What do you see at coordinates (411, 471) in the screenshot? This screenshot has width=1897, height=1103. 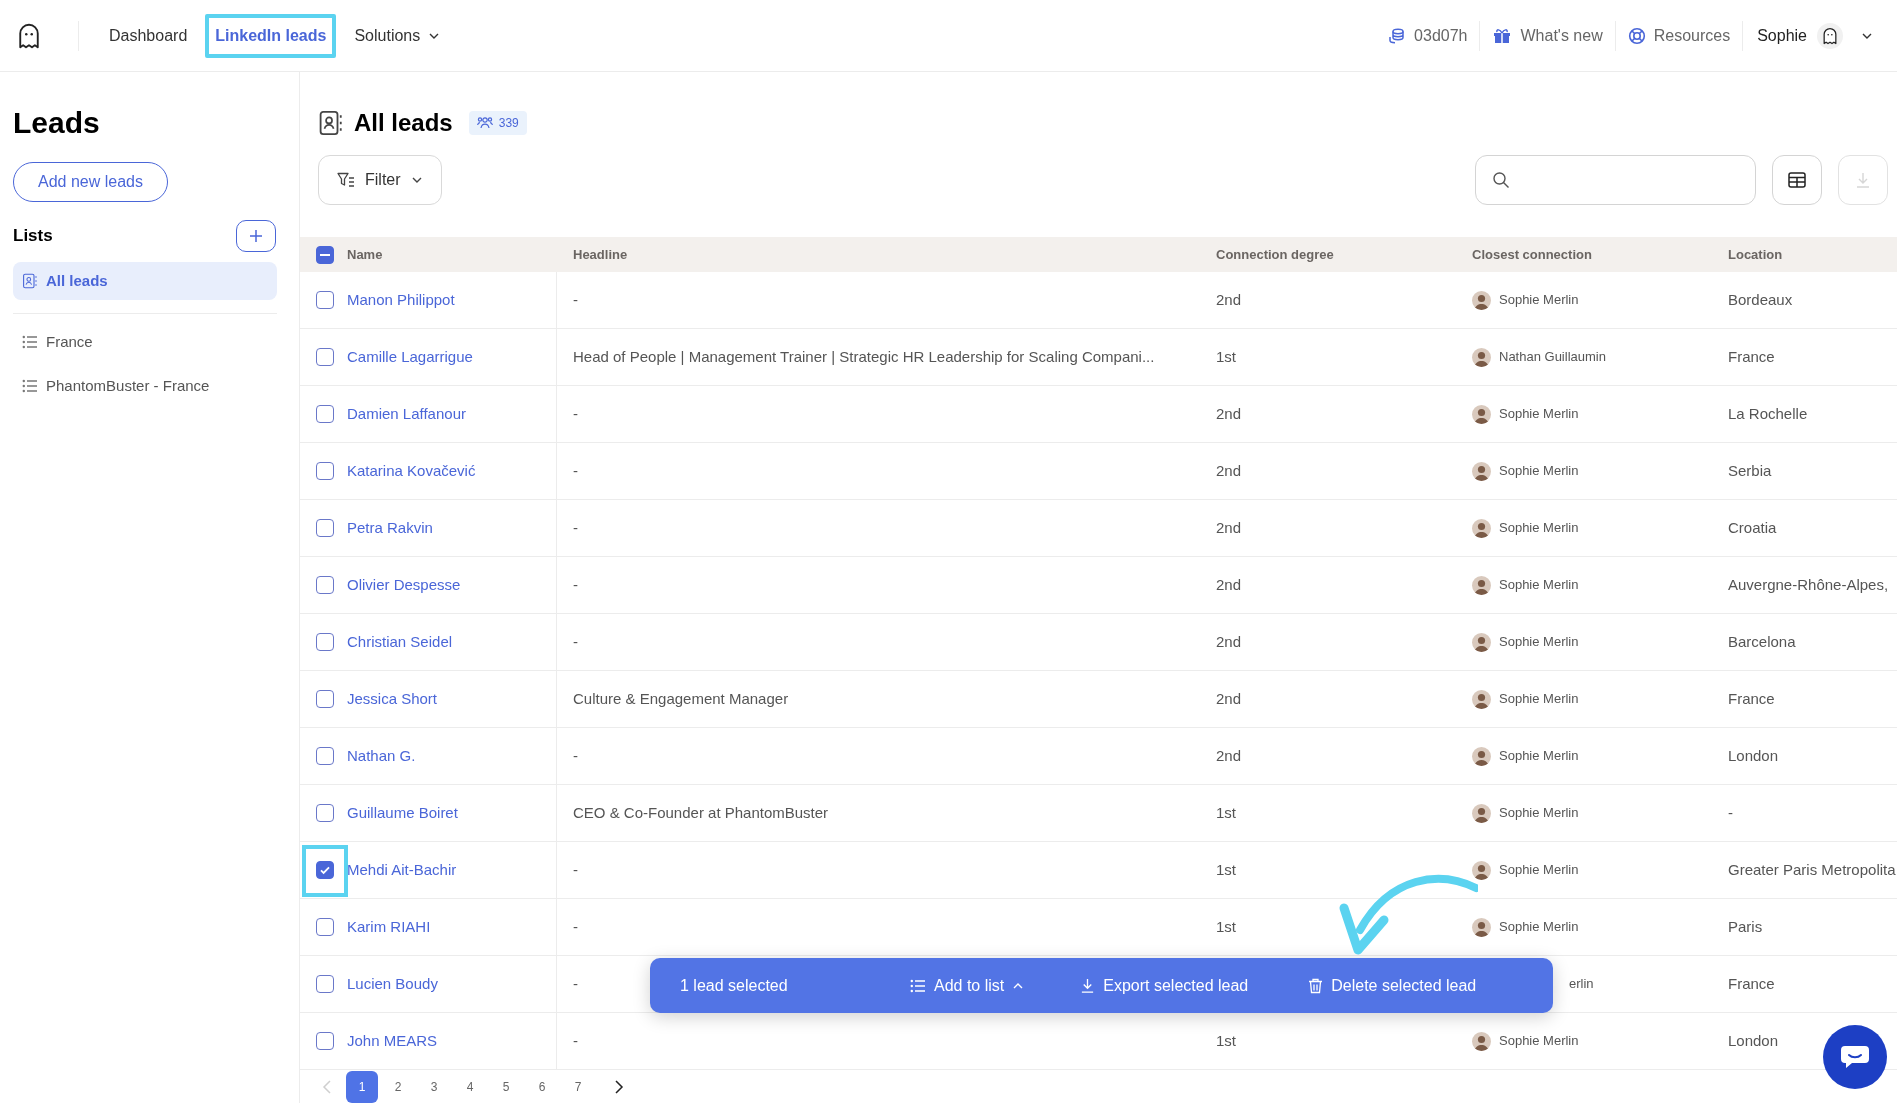 I see `lead-name-link: Katarina Kovačević` at bounding box center [411, 471].